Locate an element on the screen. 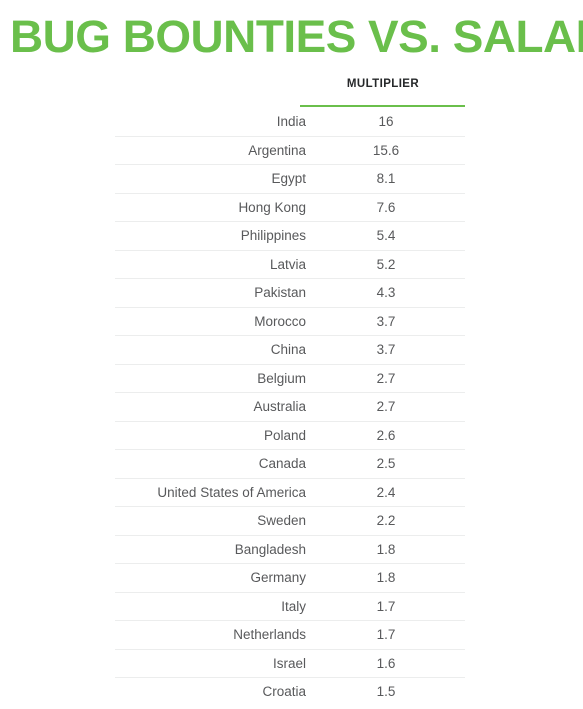 This screenshot has width=583, height=709. table-header-row: MULTIPLIER is located at coordinates (291, 89).